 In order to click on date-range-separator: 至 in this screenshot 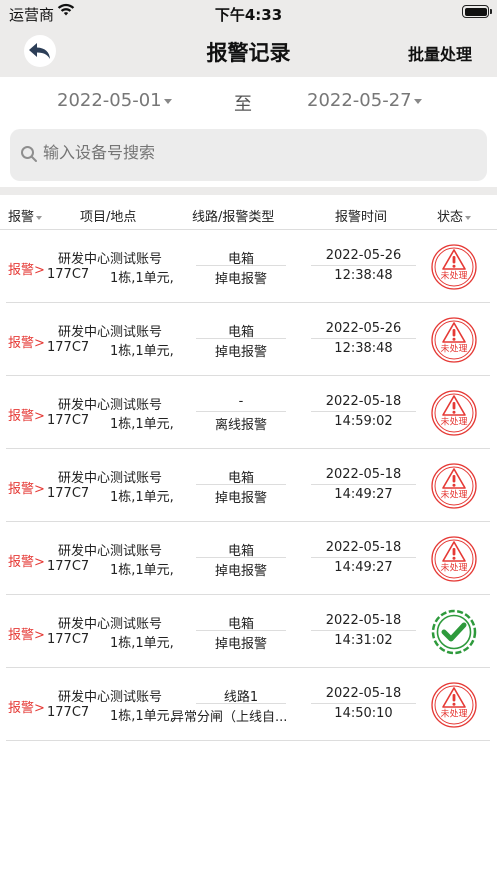, I will do `click(243, 104)`.